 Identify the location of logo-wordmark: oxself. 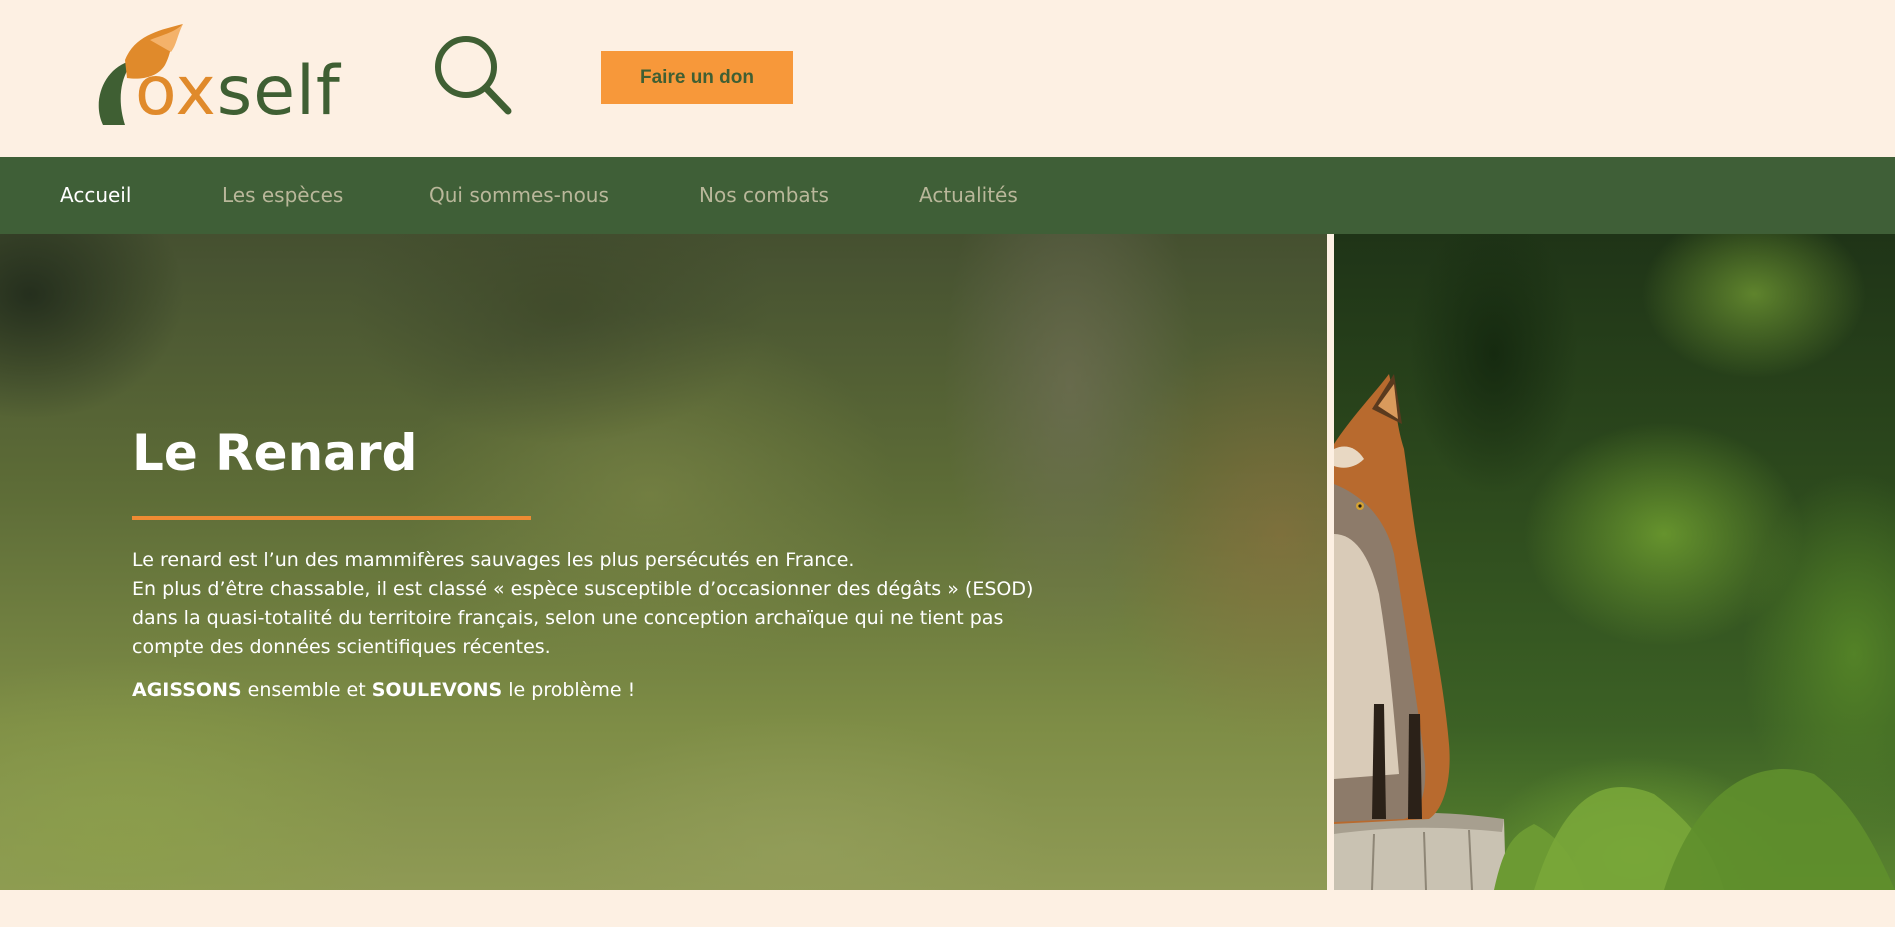
(238, 91).